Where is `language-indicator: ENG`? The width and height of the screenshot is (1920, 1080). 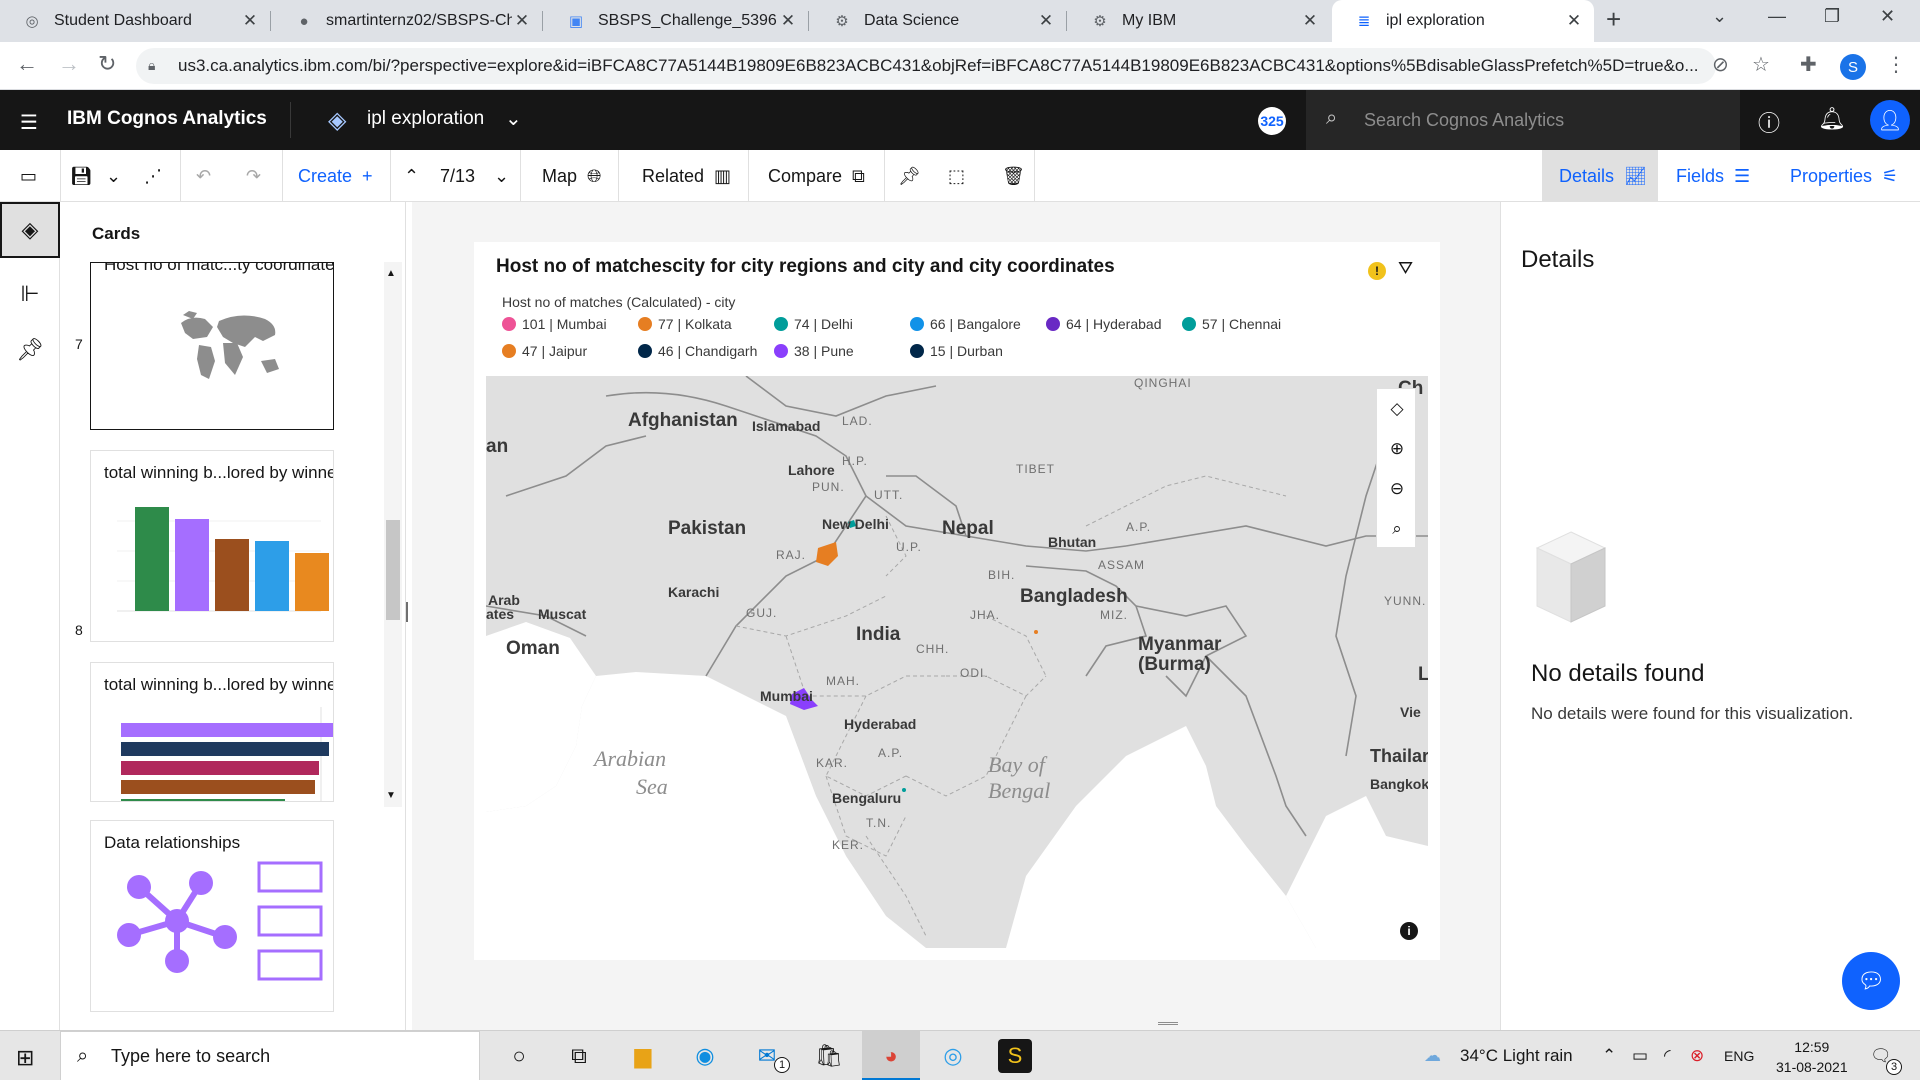 language-indicator: ENG is located at coordinates (1739, 1056).